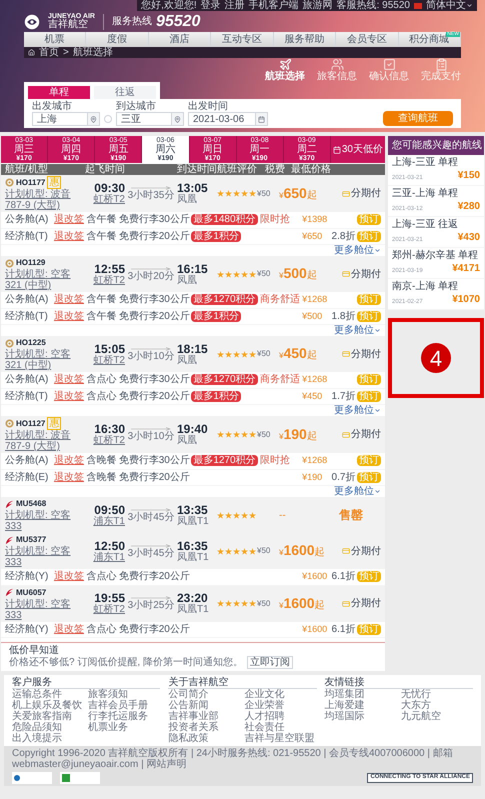 The image size is (485, 799). Describe the element at coordinates (59, 92) in the screenshot. I see `trip-type-tab: 单程` at that location.